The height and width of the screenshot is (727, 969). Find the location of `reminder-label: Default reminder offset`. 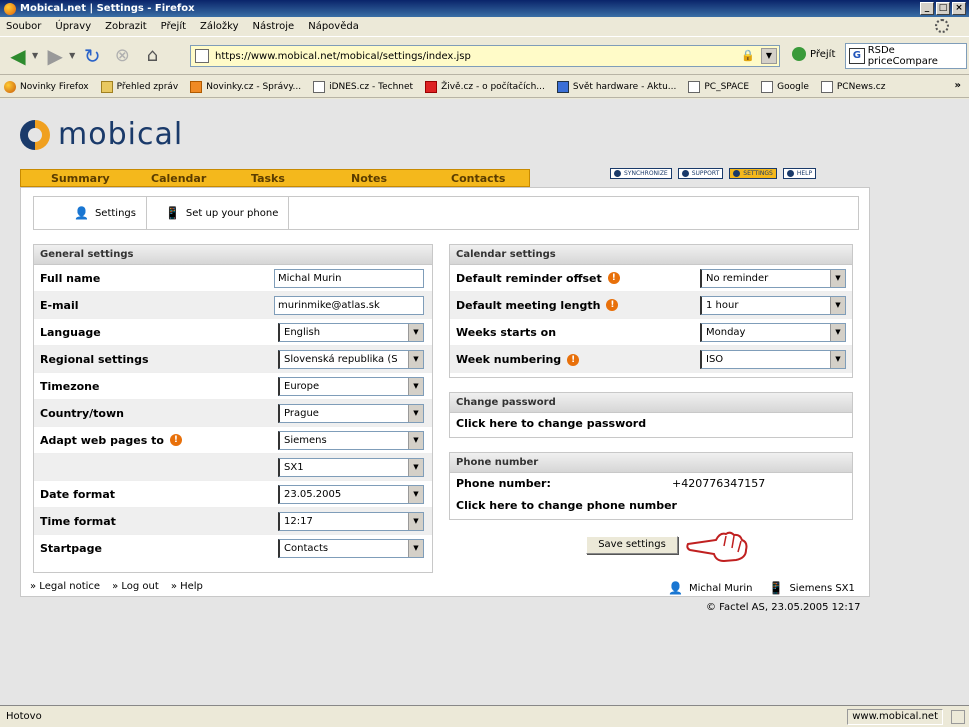

reminder-label: Default reminder offset is located at coordinates (529, 278).